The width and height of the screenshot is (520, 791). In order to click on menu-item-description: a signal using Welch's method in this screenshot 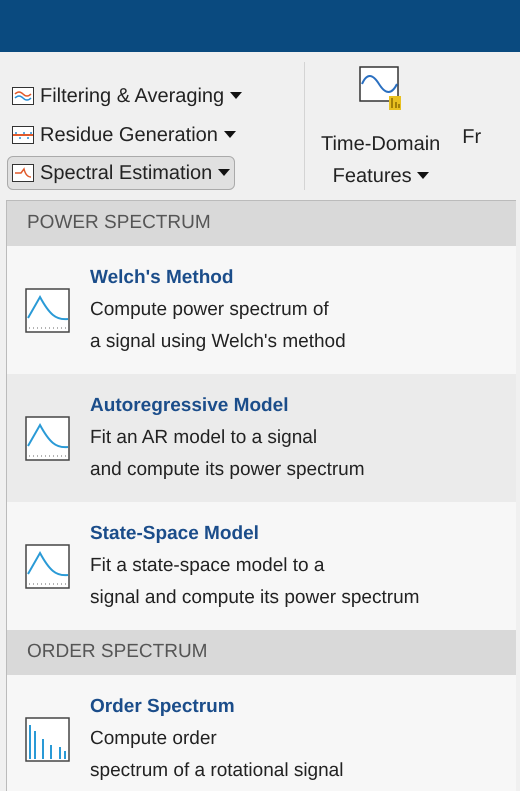, I will do `click(218, 342)`.